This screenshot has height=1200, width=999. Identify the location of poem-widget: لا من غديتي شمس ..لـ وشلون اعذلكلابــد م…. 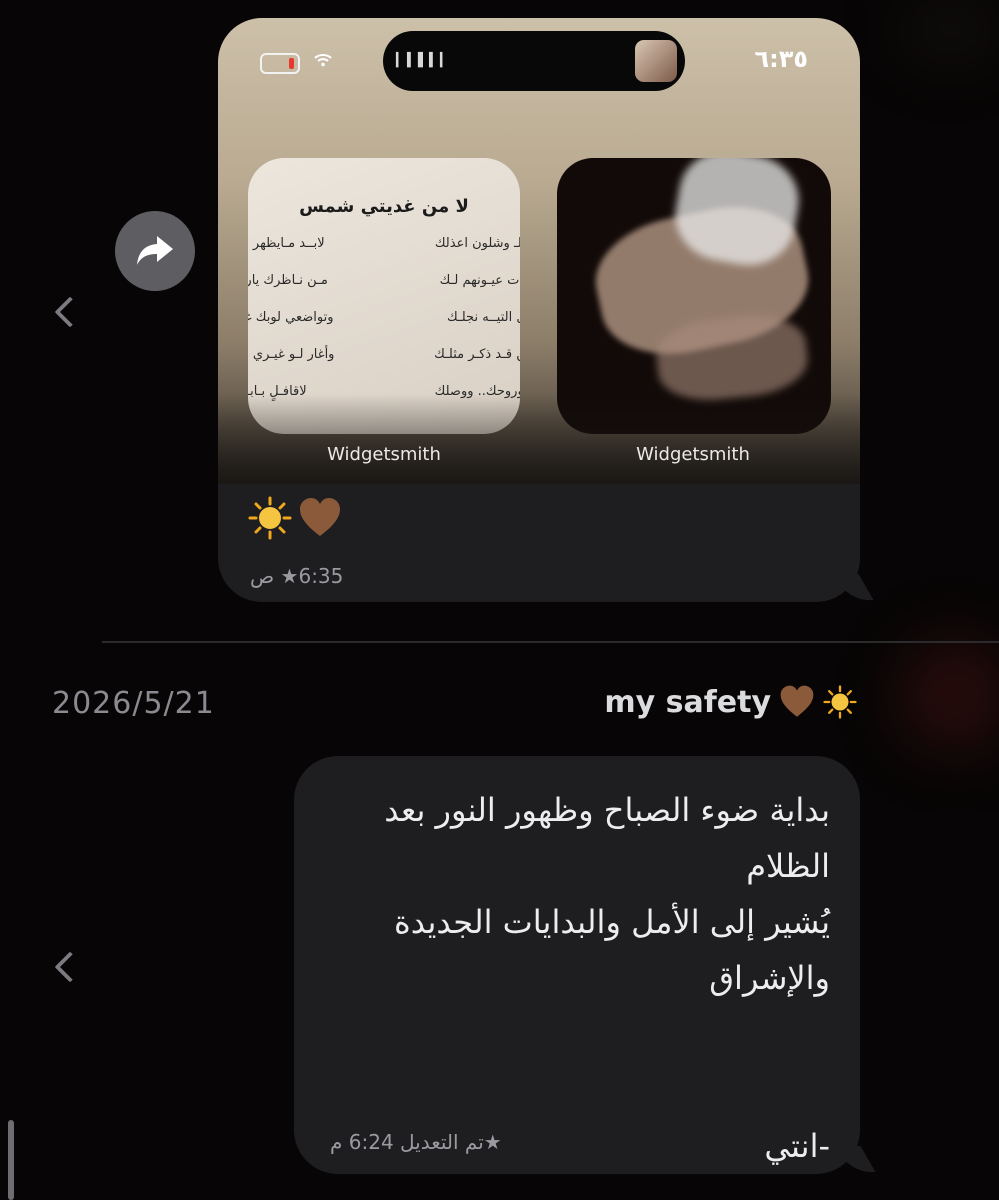
(384, 296).